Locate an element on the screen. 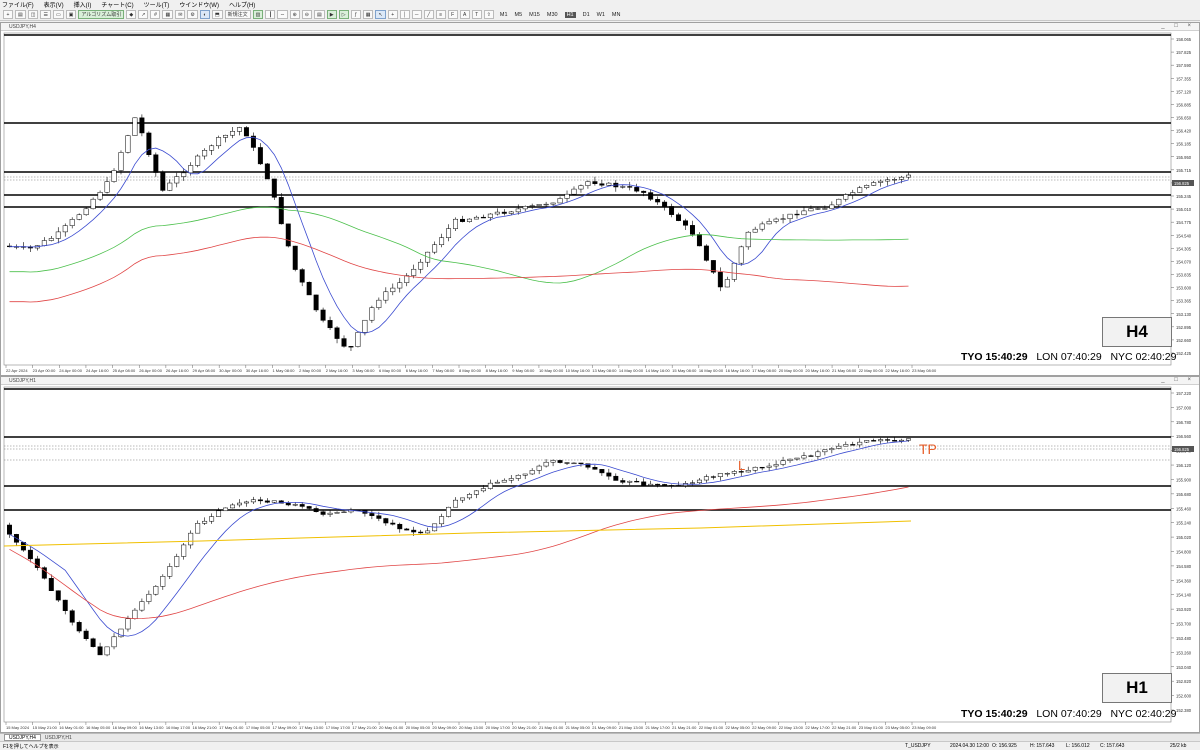 The height and width of the screenshot is (750, 1200). timeframe-badge: H4 is located at coordinates (1137, 332).